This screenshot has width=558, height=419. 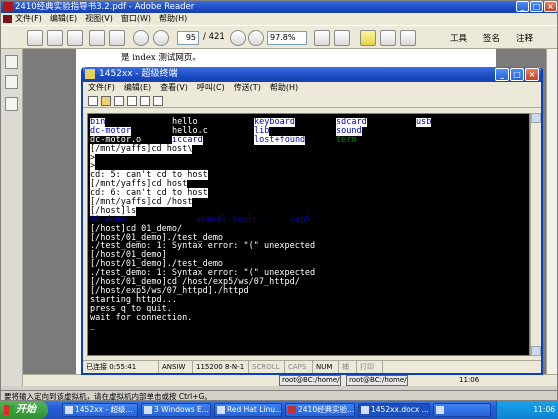 What do you see at coordinates (69, 410) in the screenshot?
I see `terminal-task-icon` at bounding box center [69, 410].